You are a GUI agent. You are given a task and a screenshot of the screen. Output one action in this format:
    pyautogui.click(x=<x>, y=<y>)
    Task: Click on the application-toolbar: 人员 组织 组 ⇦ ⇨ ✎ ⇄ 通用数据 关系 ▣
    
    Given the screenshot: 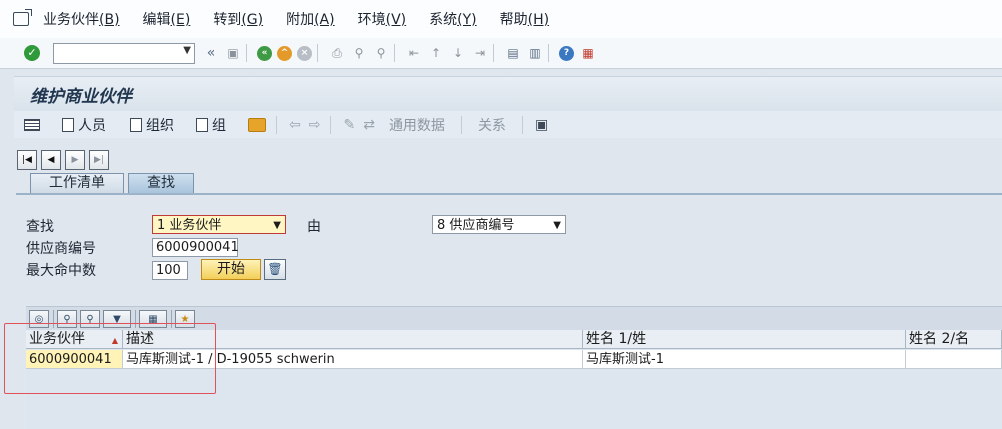 What is the action you would take?
    pyautogui.click(x=508, y=124)
    